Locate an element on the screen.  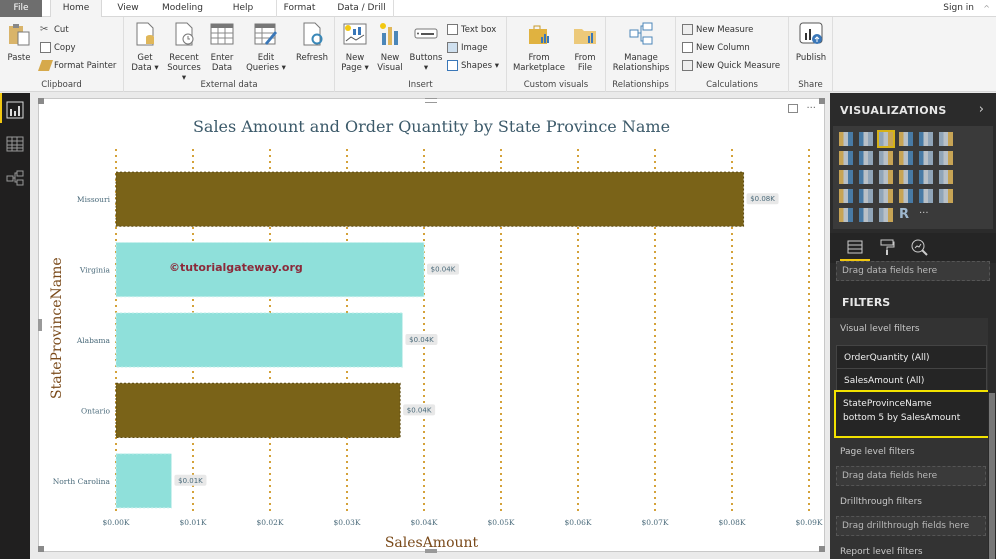
viz-stacked-bar-icon is located at coordinates (846, 139).